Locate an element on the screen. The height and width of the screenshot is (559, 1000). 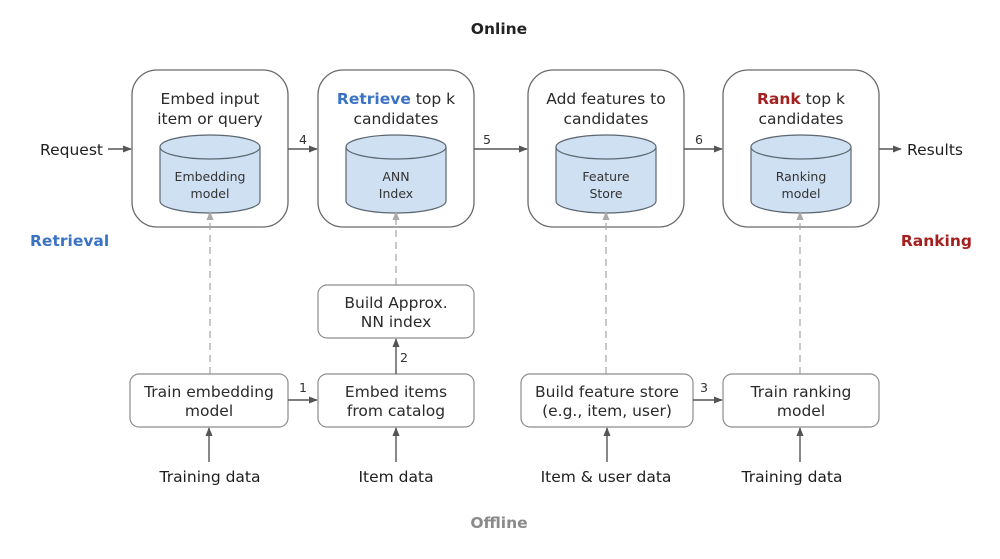
build-ann-line1: Build Approx. is located at coordinates (395, 303).